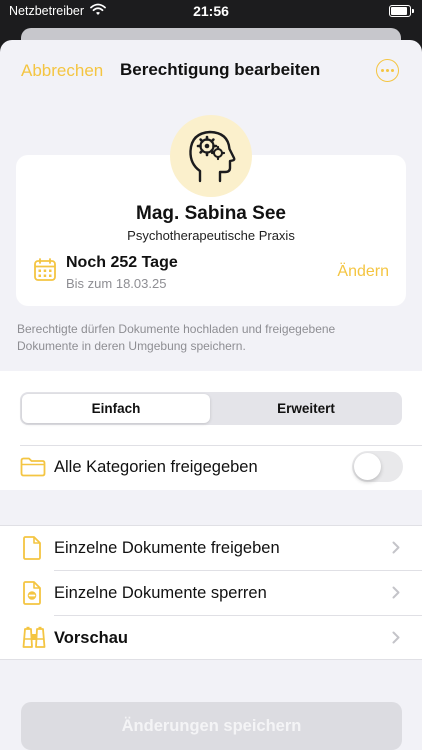  Describe the element at coordinates (211, 408) in the screenshot. I see `mode-segmented-control: Einfach Erweitert` at that location.